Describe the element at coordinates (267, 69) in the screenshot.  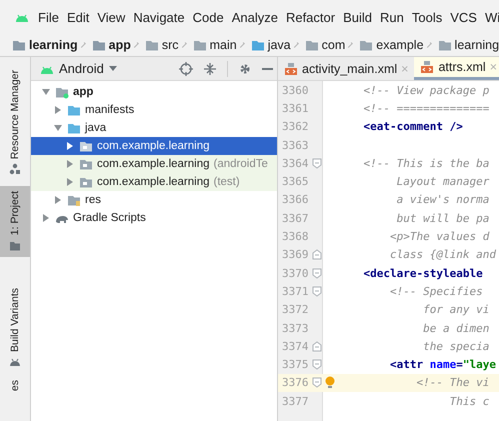
I see `minimize-icon` at that location.